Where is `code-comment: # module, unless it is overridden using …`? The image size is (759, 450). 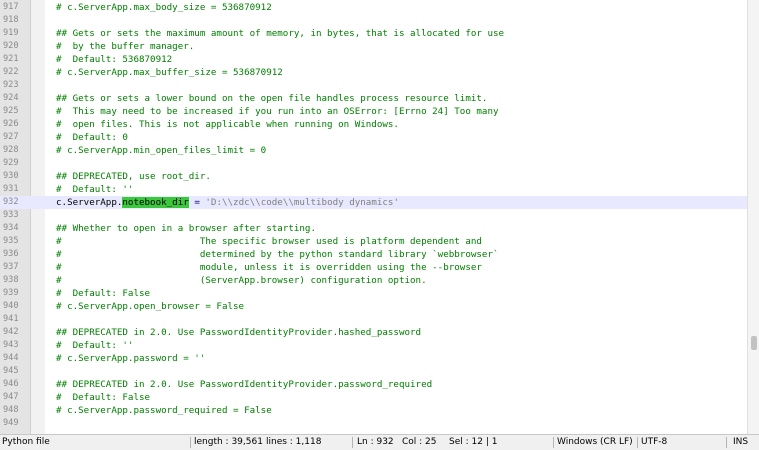
code-comment: # module, unless it is overridden using … is located at coordinates (269, 267).